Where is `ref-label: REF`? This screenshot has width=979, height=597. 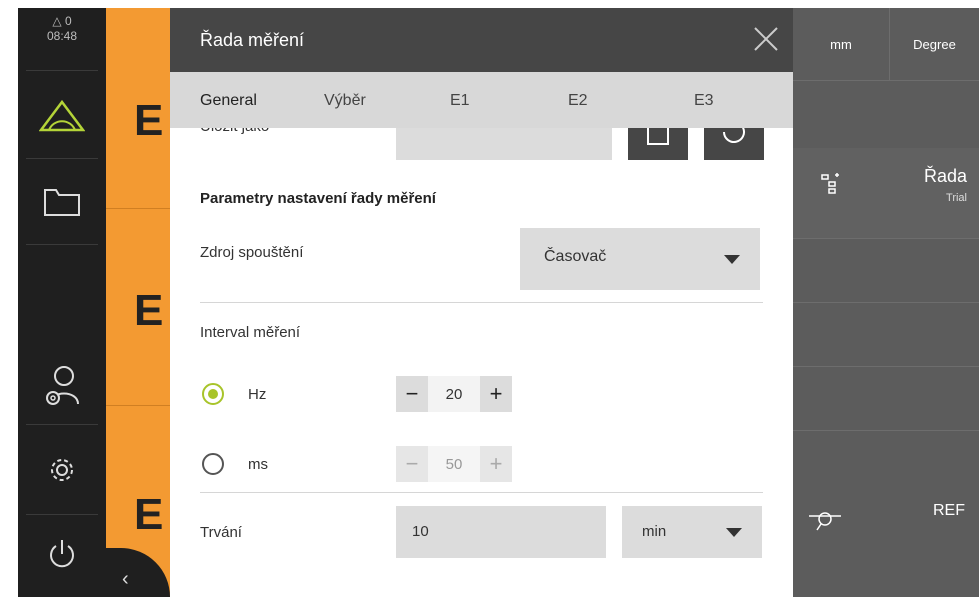 ref-label: REF is located at coordinates (949, 510).